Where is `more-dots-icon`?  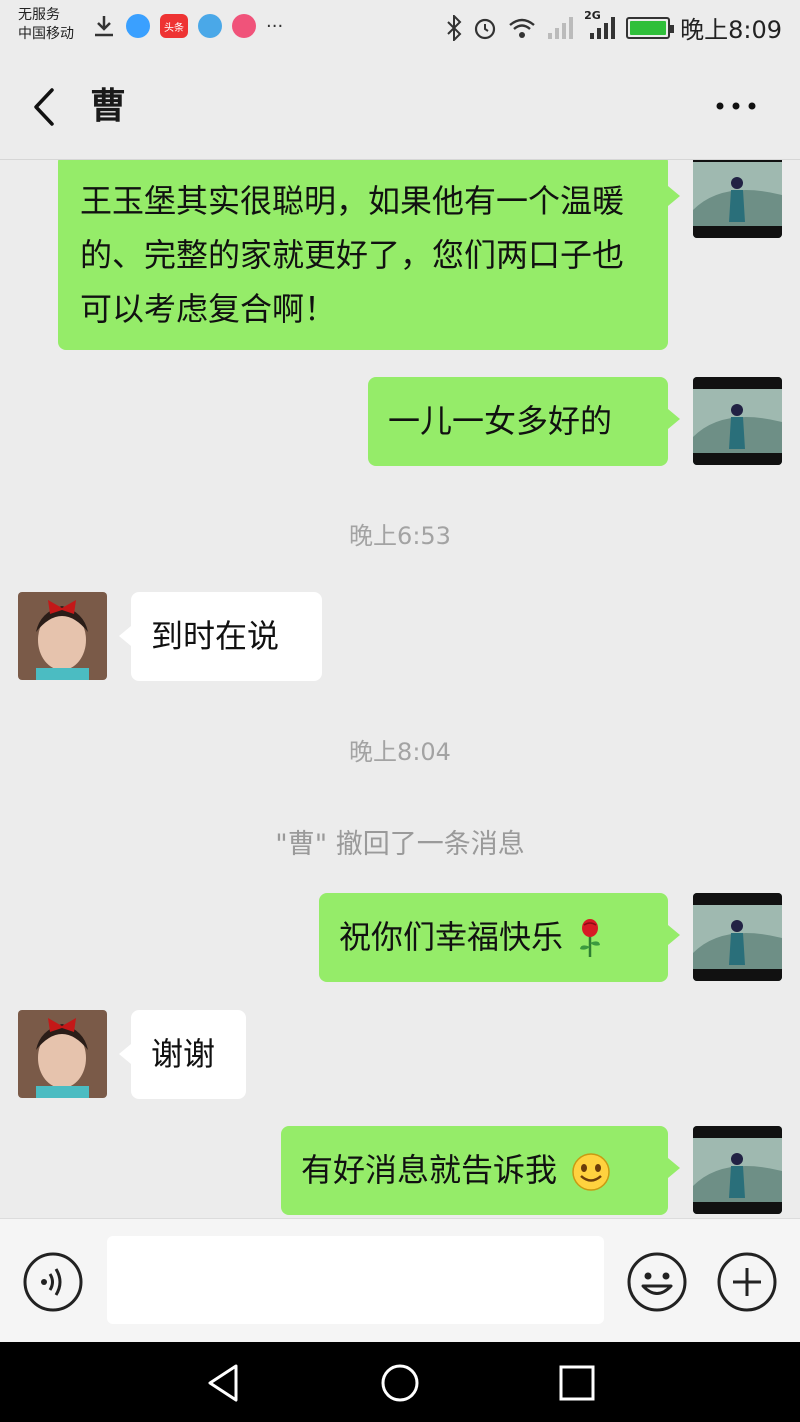 more-dots-icon is located at coordinates (736, 106).